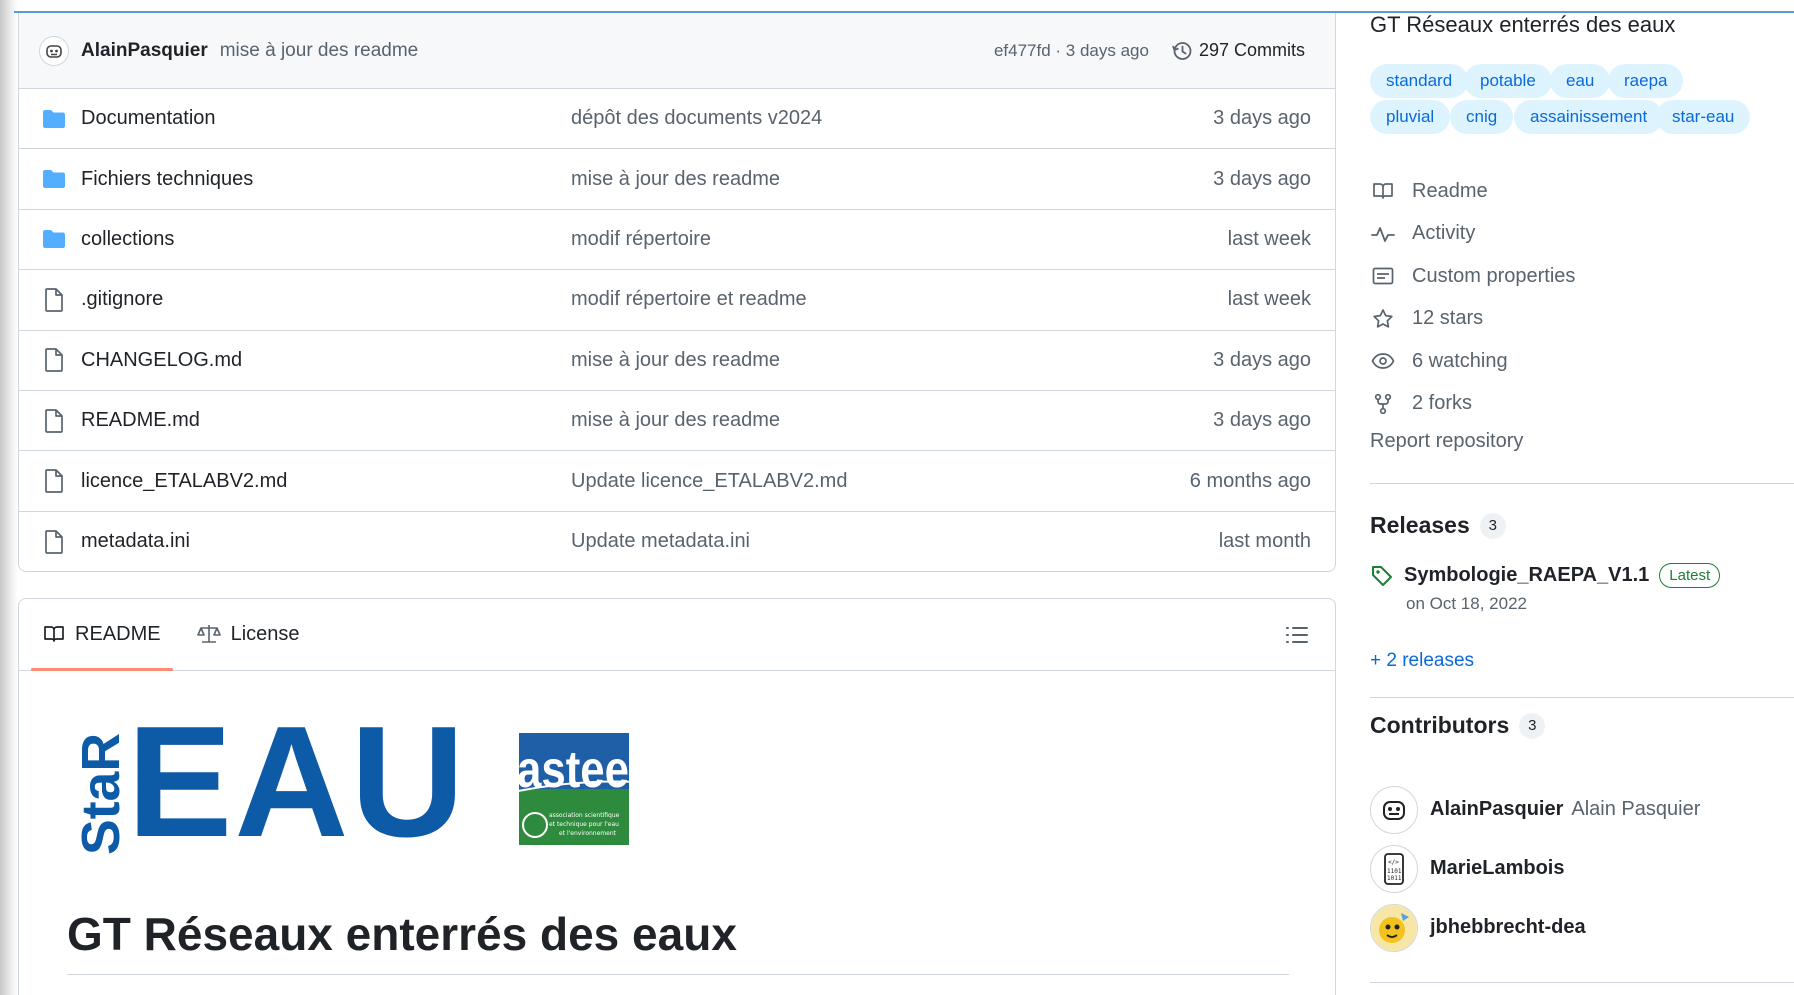  Describe the element at coordinates (1383, 276) in the screenshot. I see `note-icon` at that location.